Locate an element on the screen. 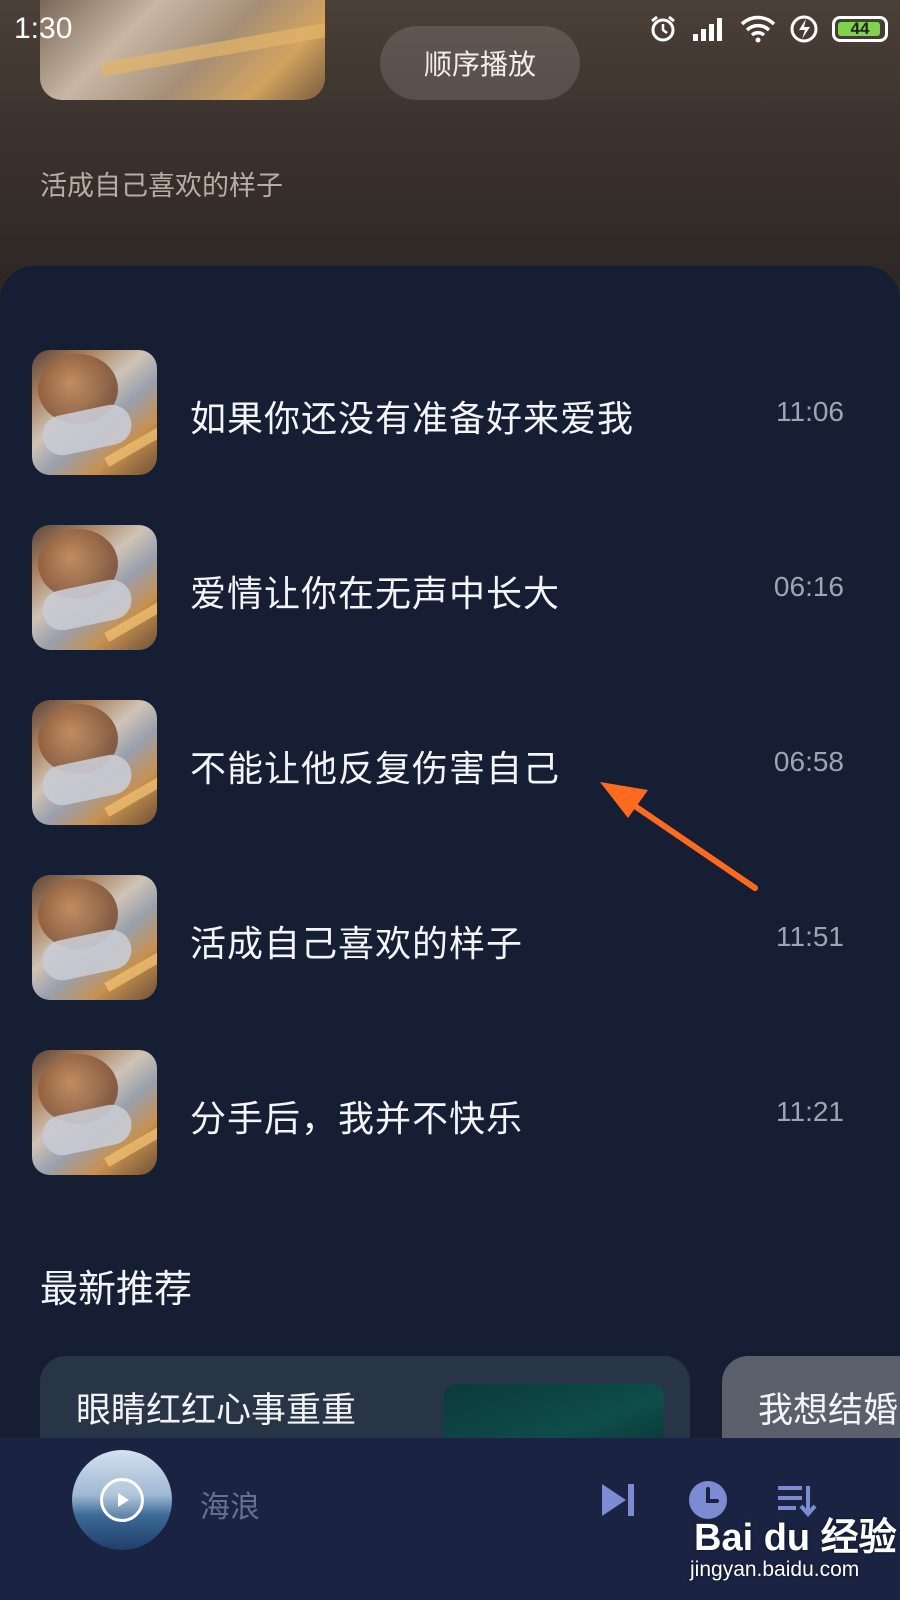  playlist-subtitle: 活成自己喜欢的样子 is located at coordinates (161, 186).